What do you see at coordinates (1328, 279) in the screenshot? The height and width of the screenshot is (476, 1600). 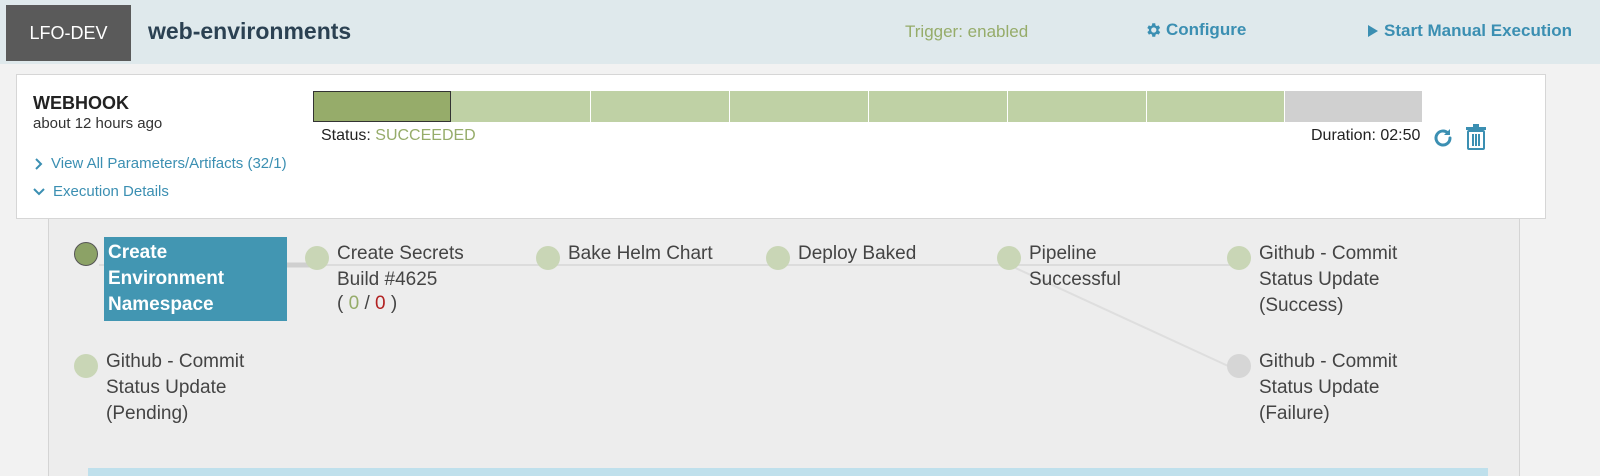 I see `stage-label: Github - Commit Status Update (Success)` at bounding box center [1328, 279].